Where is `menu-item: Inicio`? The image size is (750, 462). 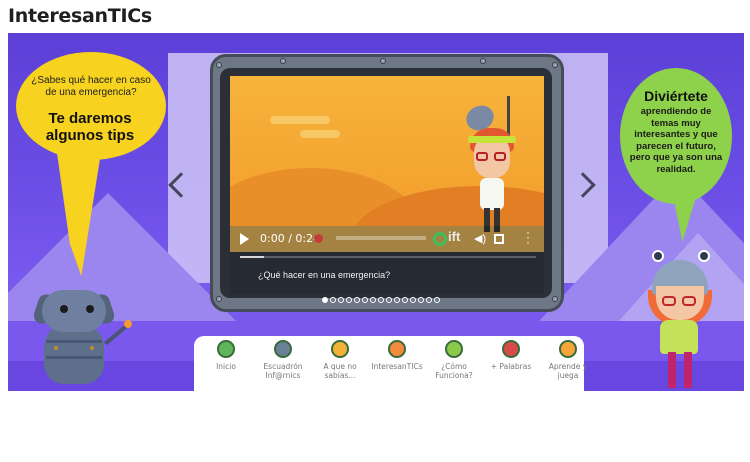 menu-item: Inicio is located at coordinates (226, 355).